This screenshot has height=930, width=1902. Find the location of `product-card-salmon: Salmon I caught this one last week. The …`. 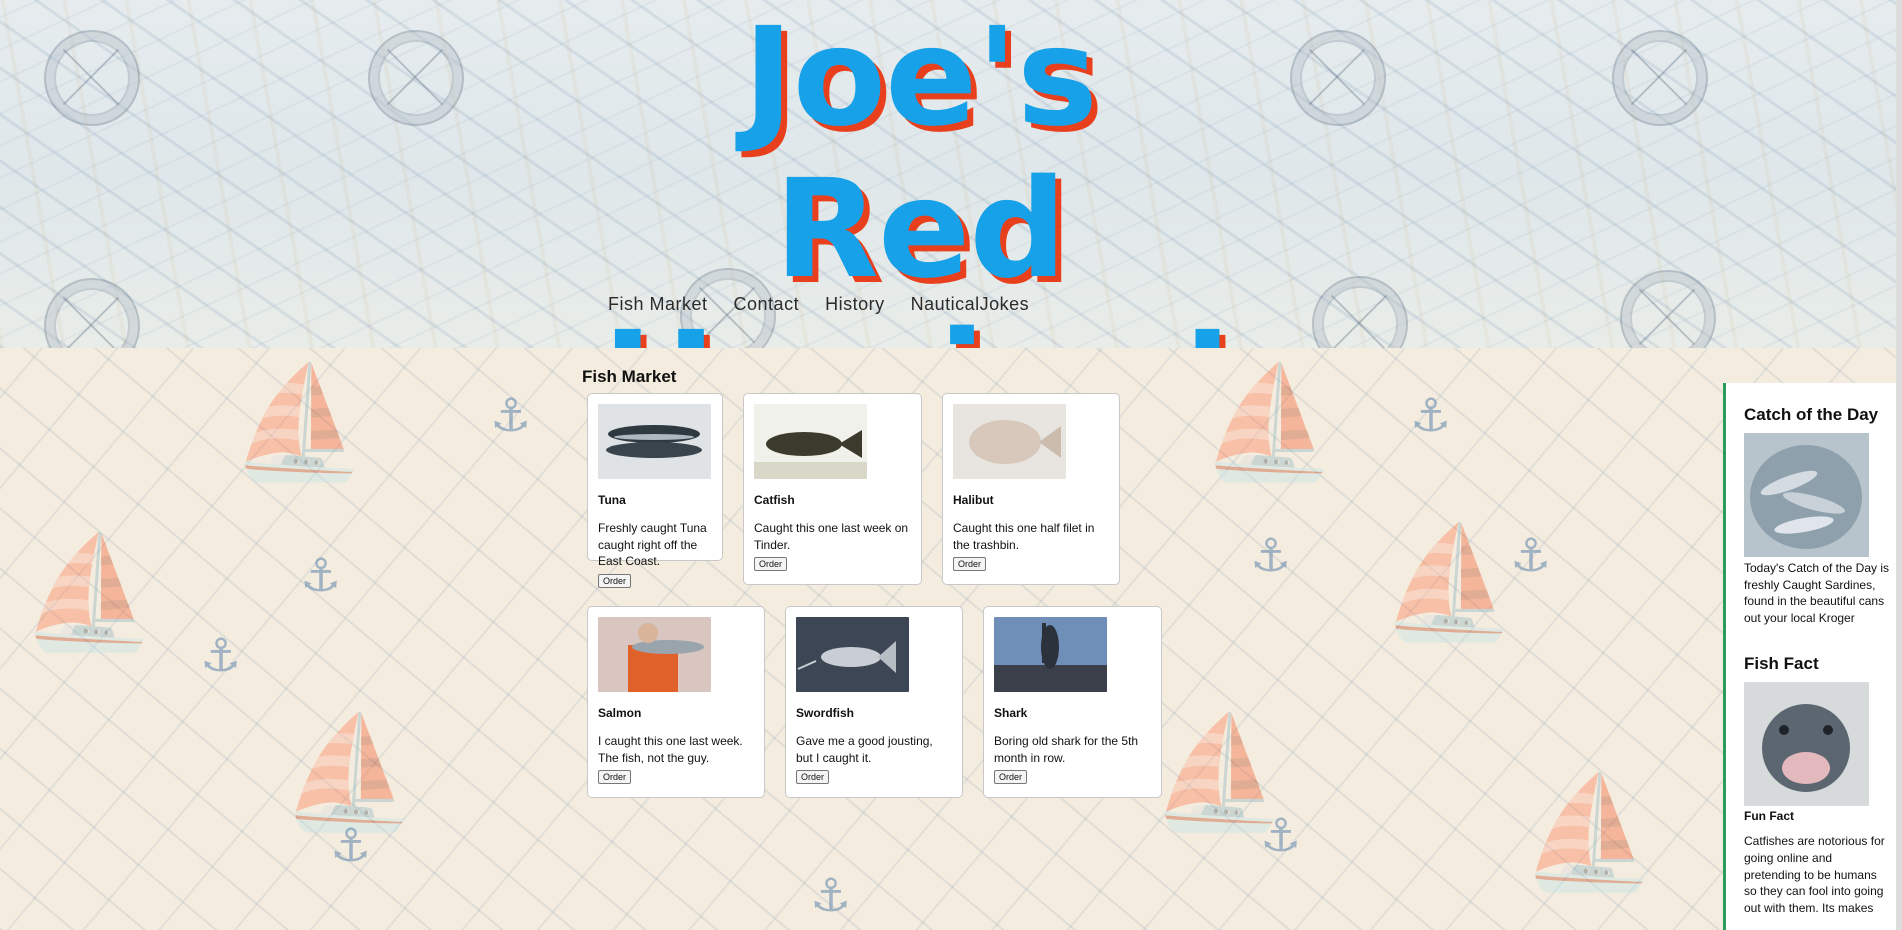

product-card-salmon: Salmon I caught this one last week. The … is located at coordinates (676, 702).